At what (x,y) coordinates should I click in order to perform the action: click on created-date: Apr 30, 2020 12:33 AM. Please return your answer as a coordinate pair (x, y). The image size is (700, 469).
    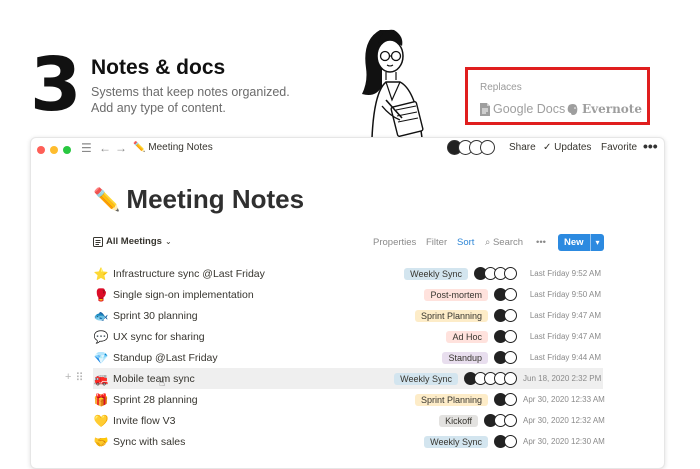
    Looking at the image, I should click on (564, 399).